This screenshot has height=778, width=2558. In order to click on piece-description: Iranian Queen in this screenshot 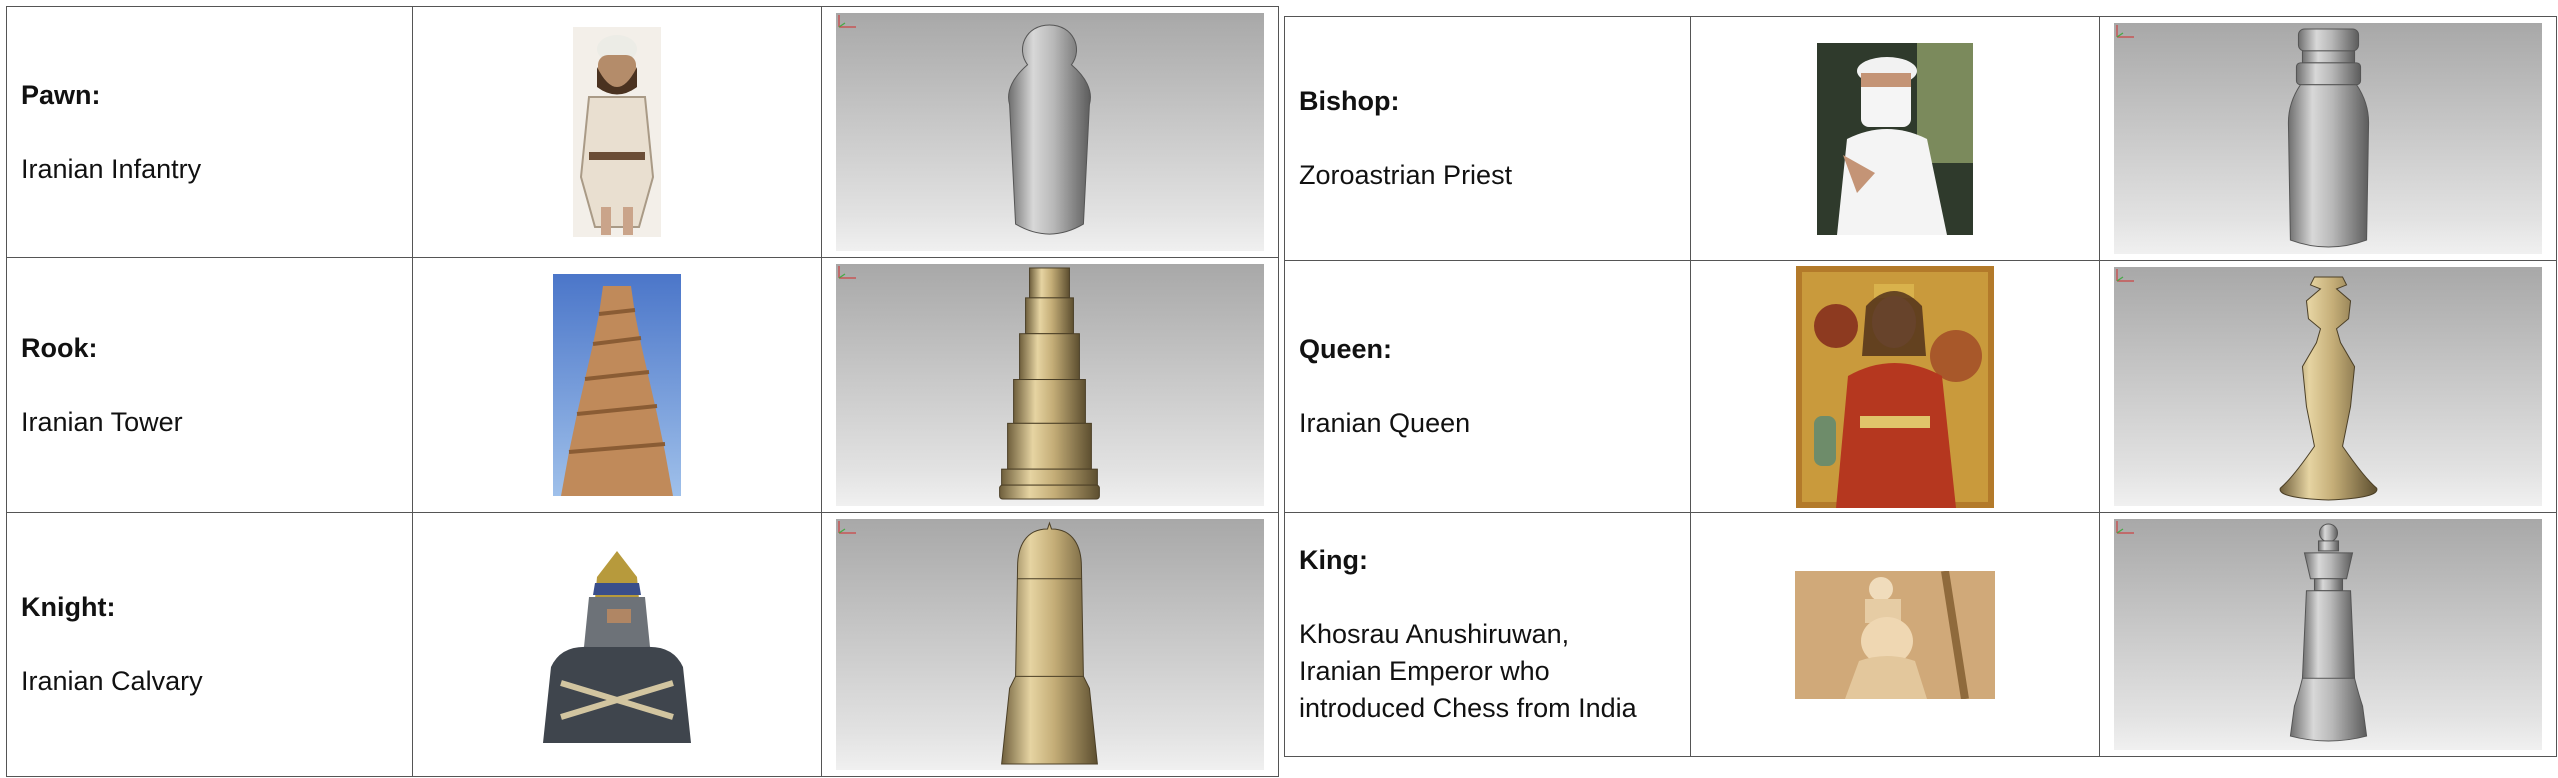, I will do `click(1385, 423)`.